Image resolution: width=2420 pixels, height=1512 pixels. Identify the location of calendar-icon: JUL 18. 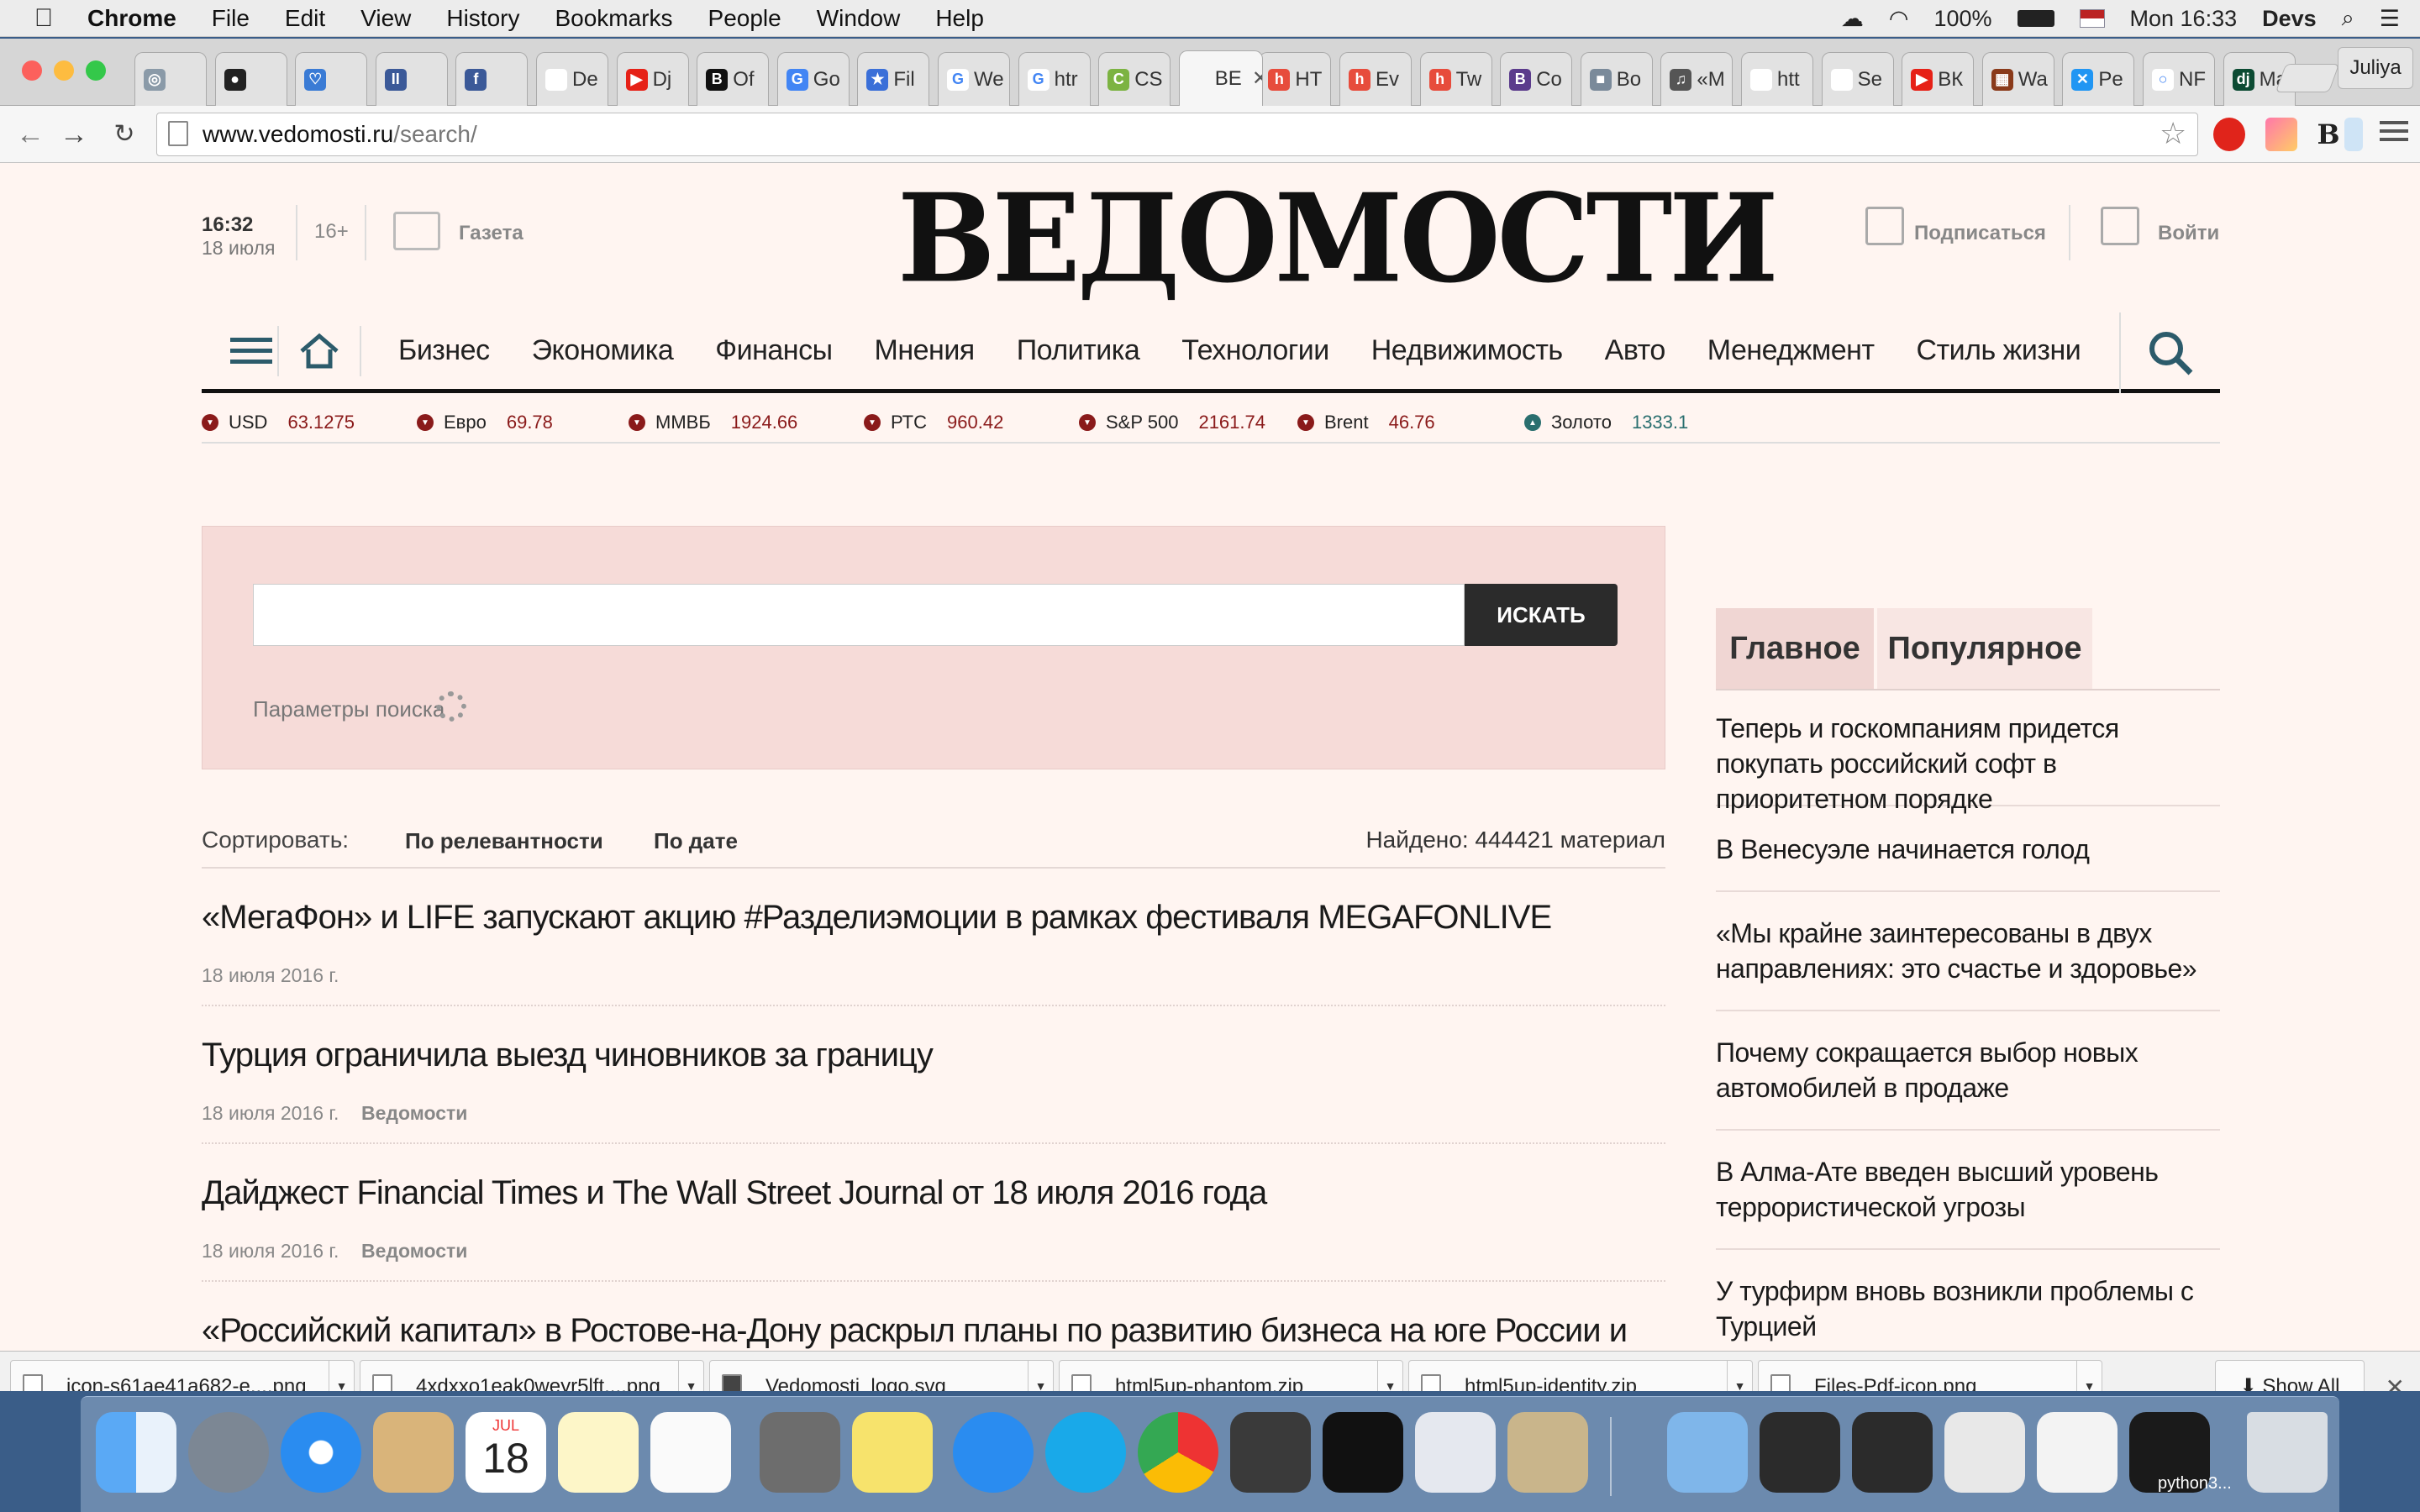
(506, 1452).